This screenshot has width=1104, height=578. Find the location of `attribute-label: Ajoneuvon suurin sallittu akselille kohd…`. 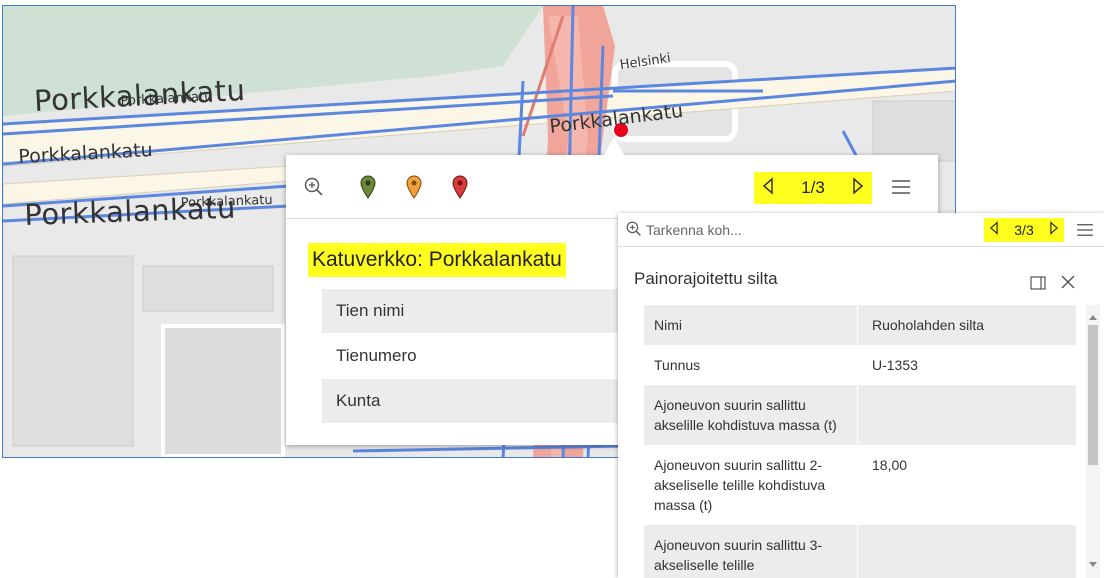

attribute-label: Ajoneuvon suurin sallittu akselille kohd… is located at coordinates (751, 415).